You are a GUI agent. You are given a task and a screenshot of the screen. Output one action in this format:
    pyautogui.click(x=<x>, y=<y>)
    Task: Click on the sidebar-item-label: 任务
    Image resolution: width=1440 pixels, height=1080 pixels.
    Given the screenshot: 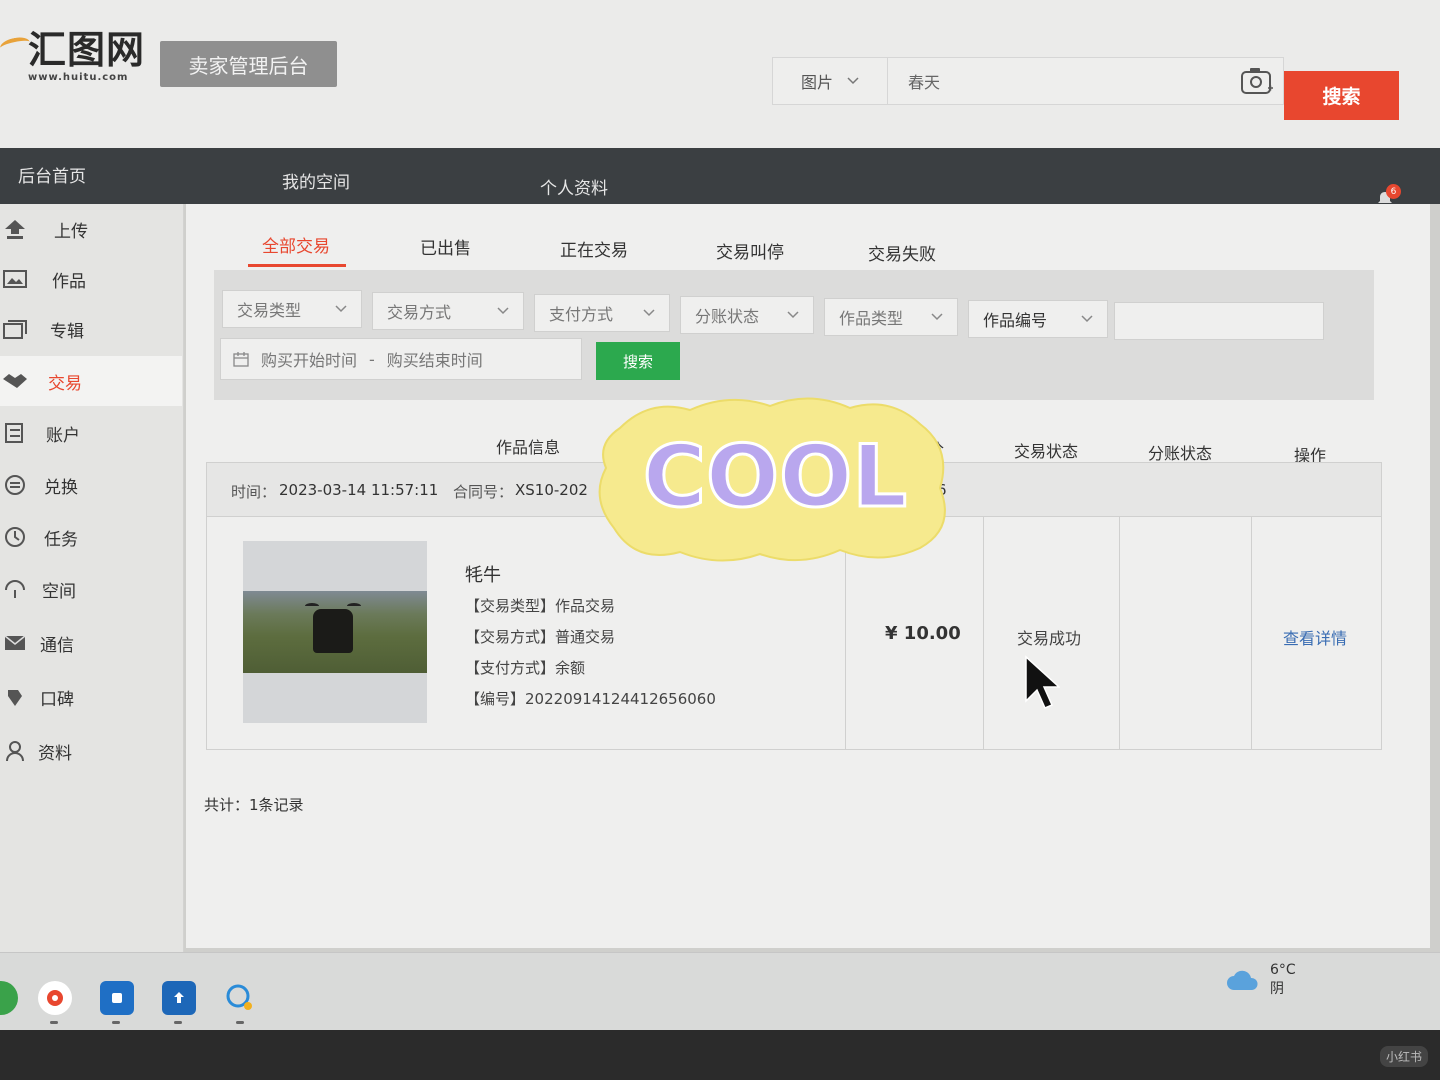 What is the action you would take?
    pyautogui.click(x=61, y=539)
    